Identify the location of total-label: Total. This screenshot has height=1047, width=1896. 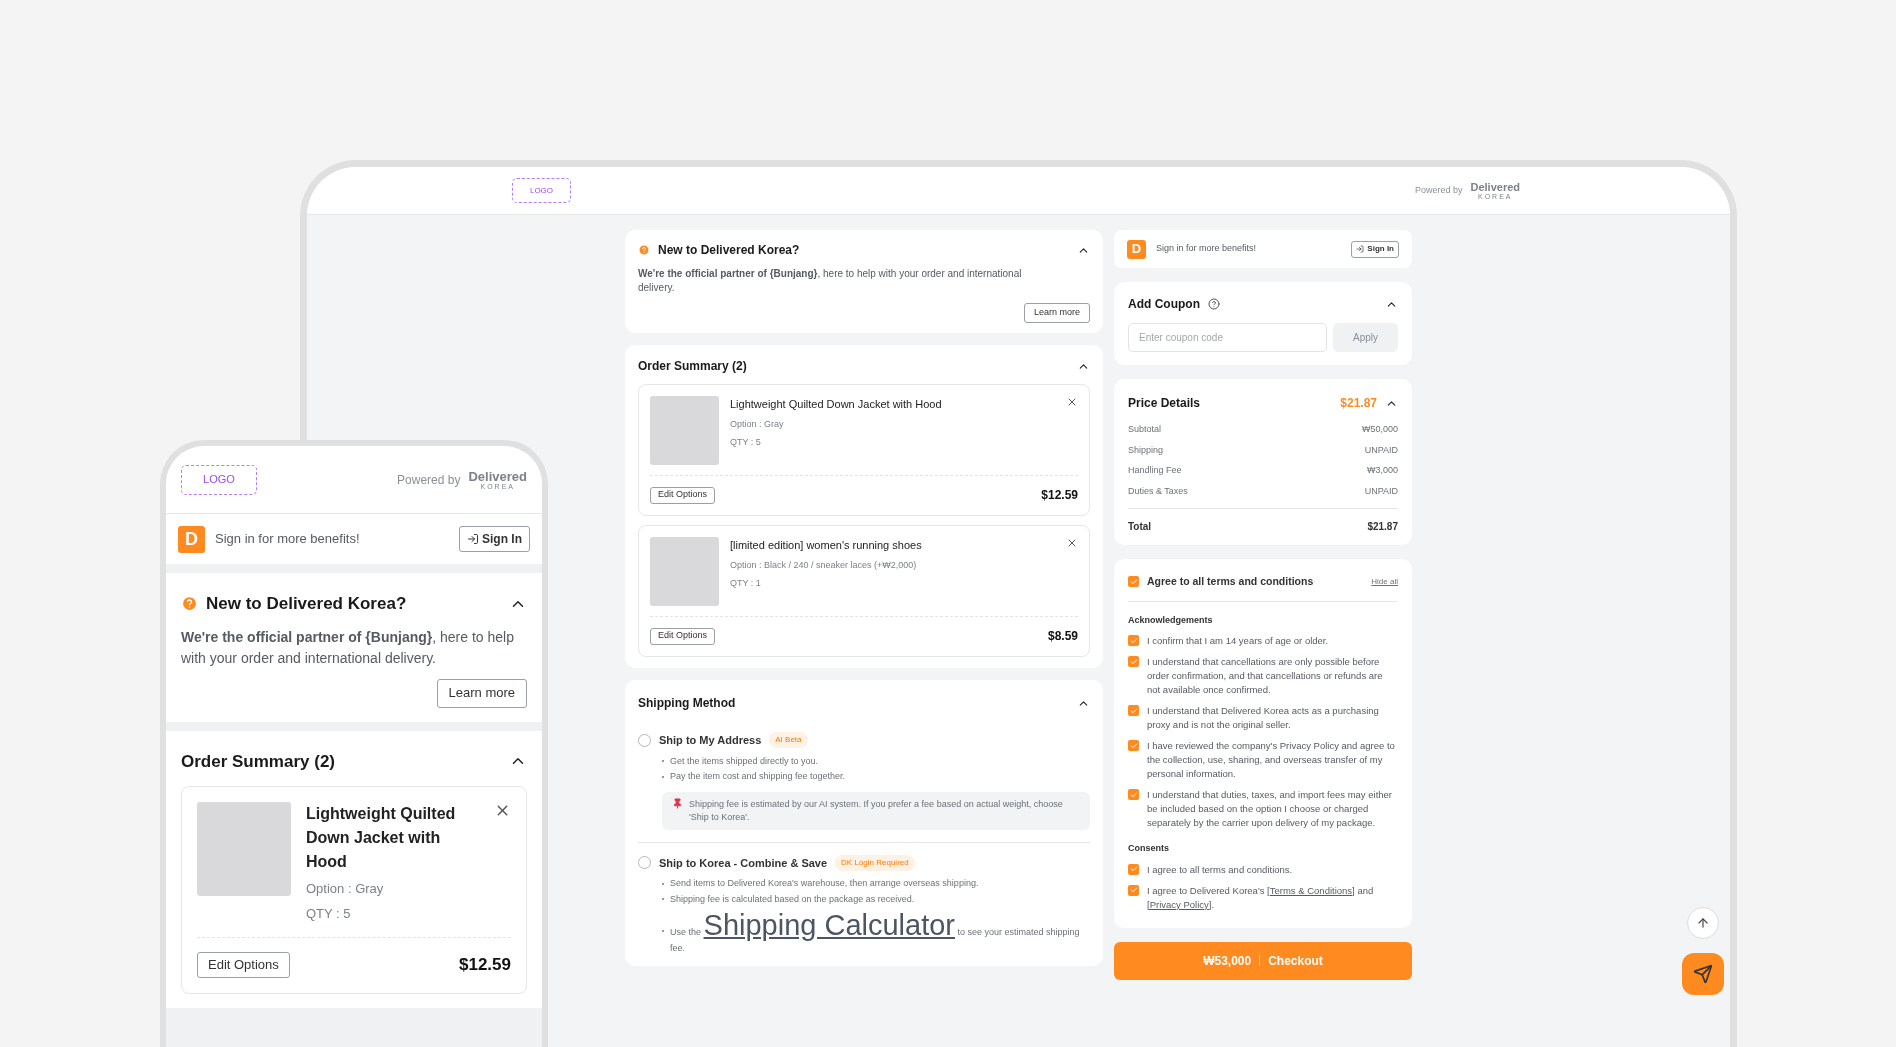
(1140, 527).